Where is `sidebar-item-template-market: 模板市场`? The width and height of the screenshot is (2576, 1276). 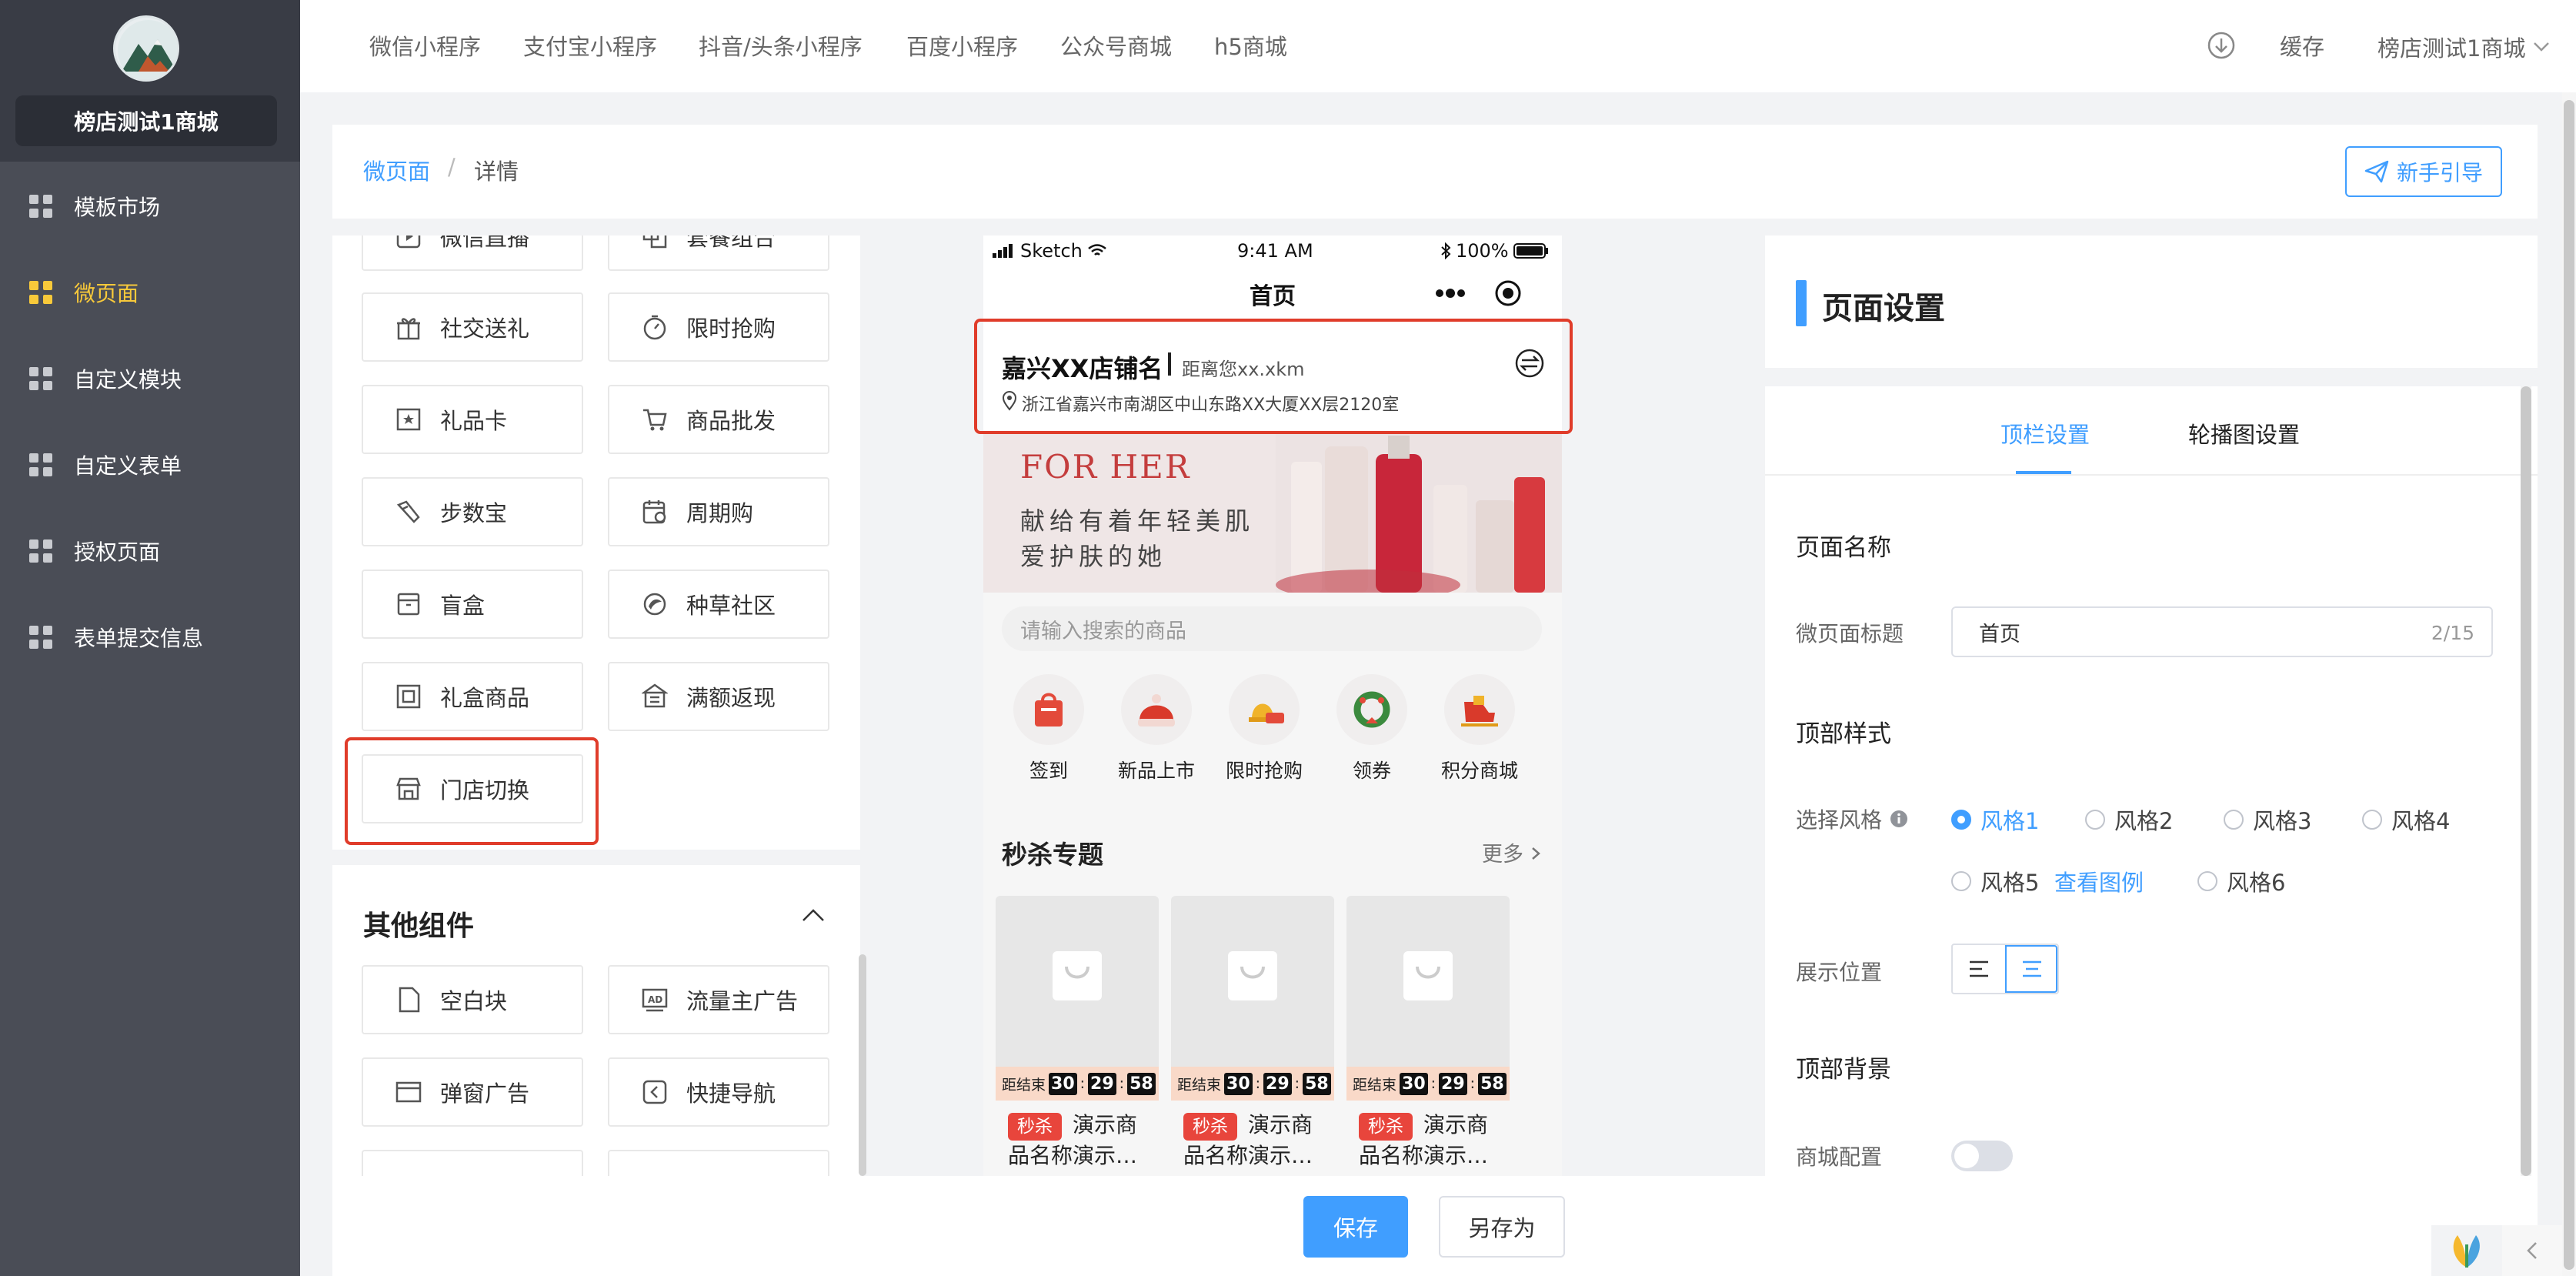
sidebar-item-template-market: 模板市场 is located at coordinates (150, 206).